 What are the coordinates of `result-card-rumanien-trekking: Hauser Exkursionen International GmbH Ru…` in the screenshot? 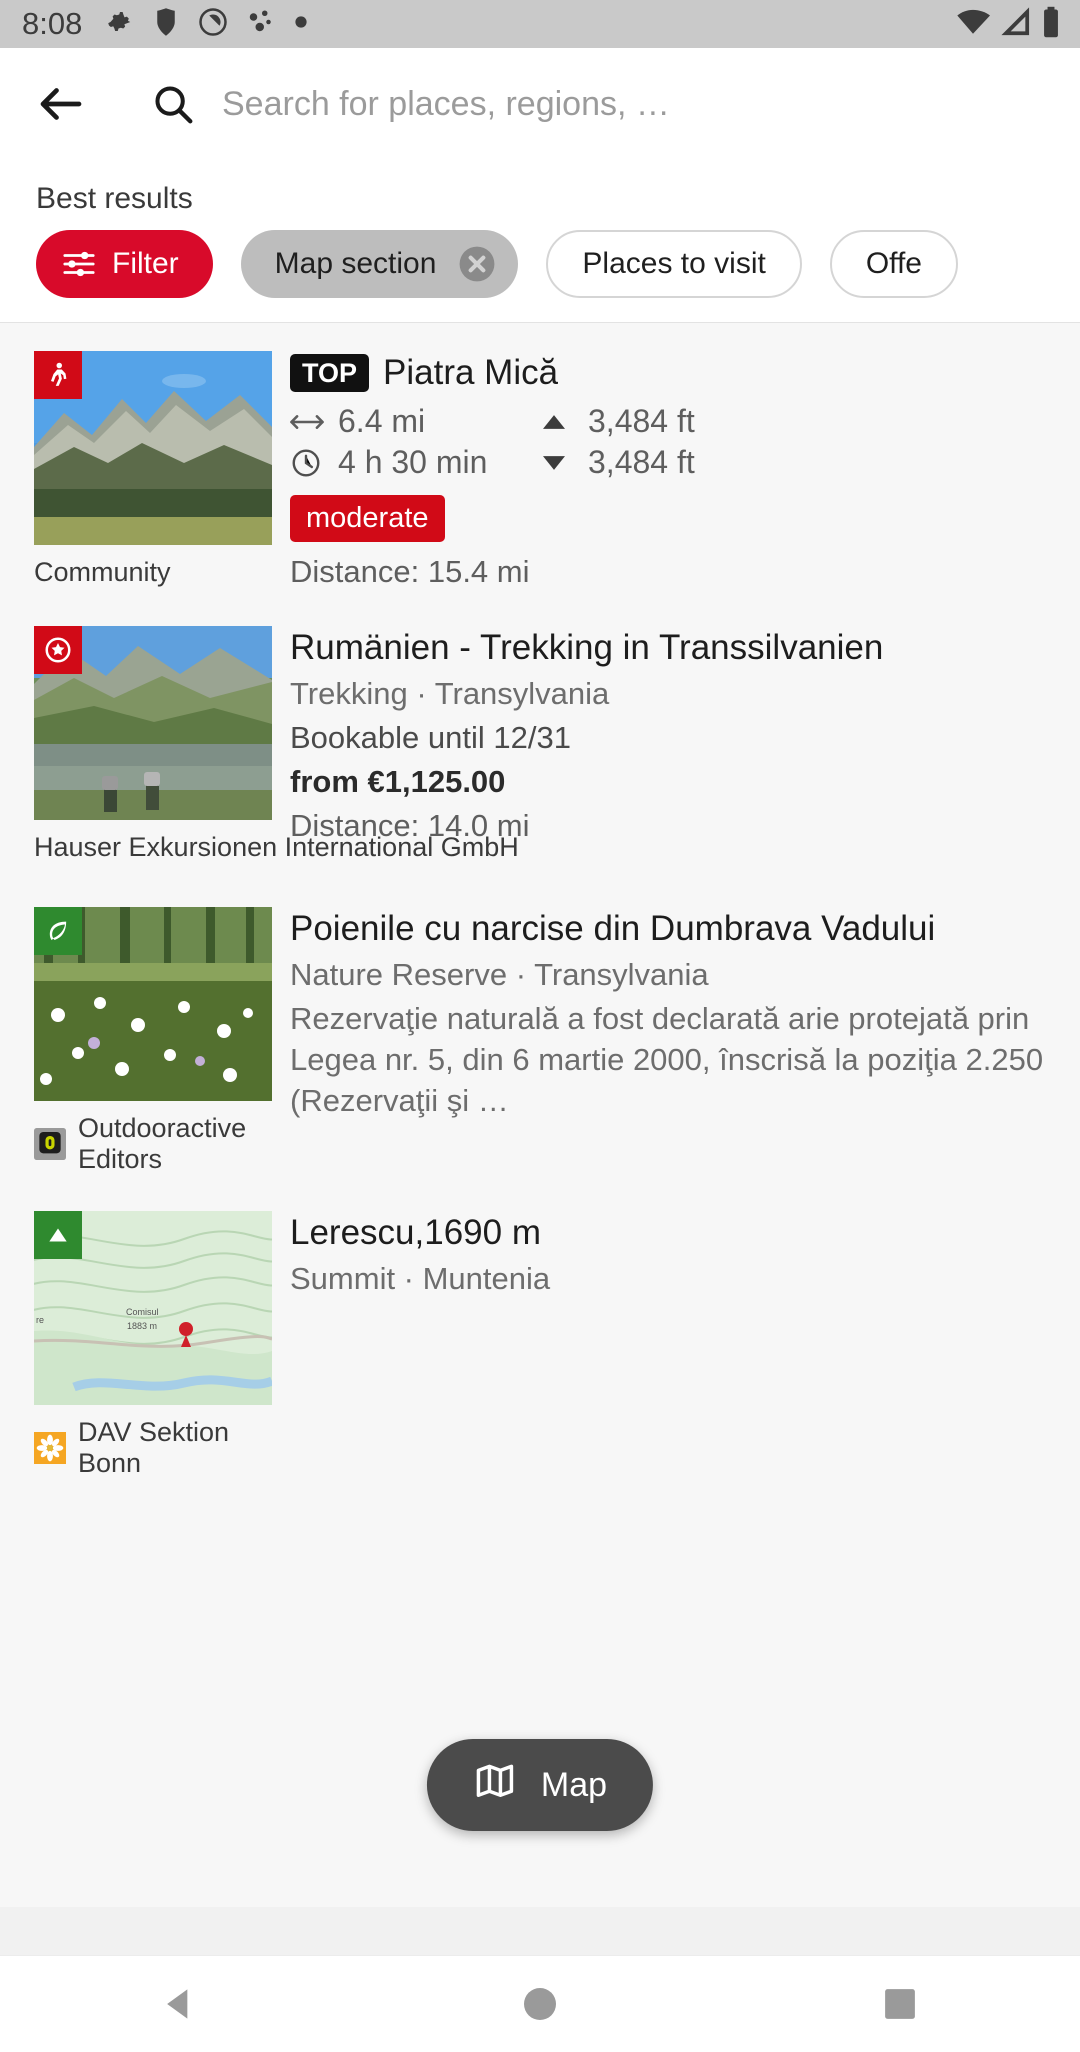 It's located at (540, 726).